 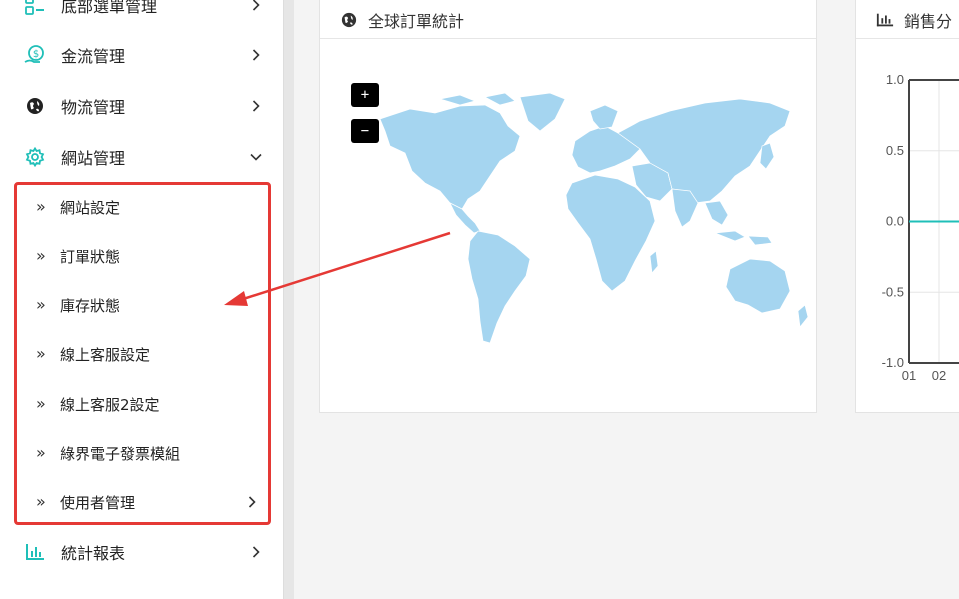 I want to click on sub-item-online-service: » 線上客服設定, so click(x=135, y=354).